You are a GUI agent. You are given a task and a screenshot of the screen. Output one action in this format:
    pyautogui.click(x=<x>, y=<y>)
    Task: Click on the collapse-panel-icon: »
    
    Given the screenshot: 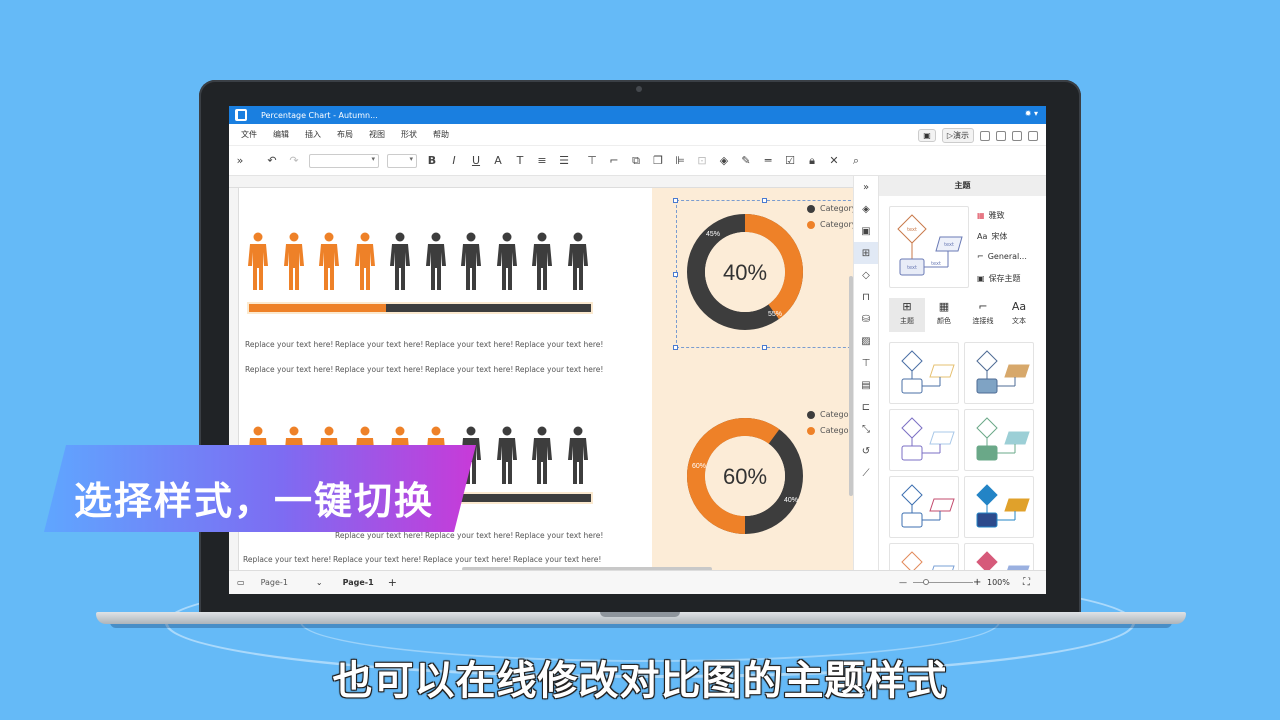 What is the action you would take?
    pyautogui.click(x=866, y=187)
    